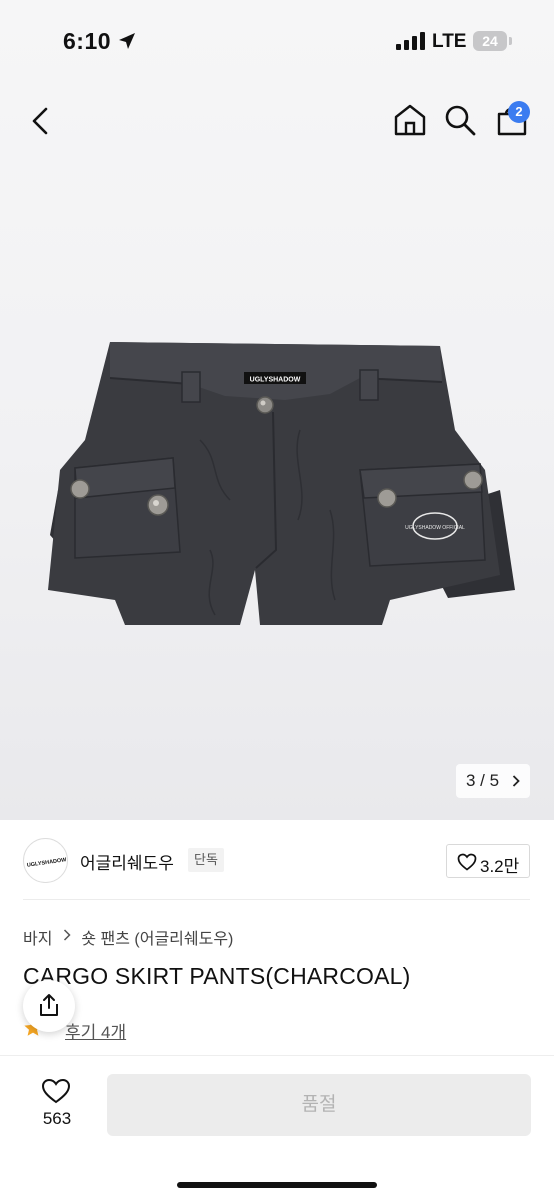 Image resolution: width=554 pixels, height=1200 pixels. What do you see at coordinates (57, 1118) in the screenshot?
I see `wishlist-count: 563` at bounding box center [57, 1118].